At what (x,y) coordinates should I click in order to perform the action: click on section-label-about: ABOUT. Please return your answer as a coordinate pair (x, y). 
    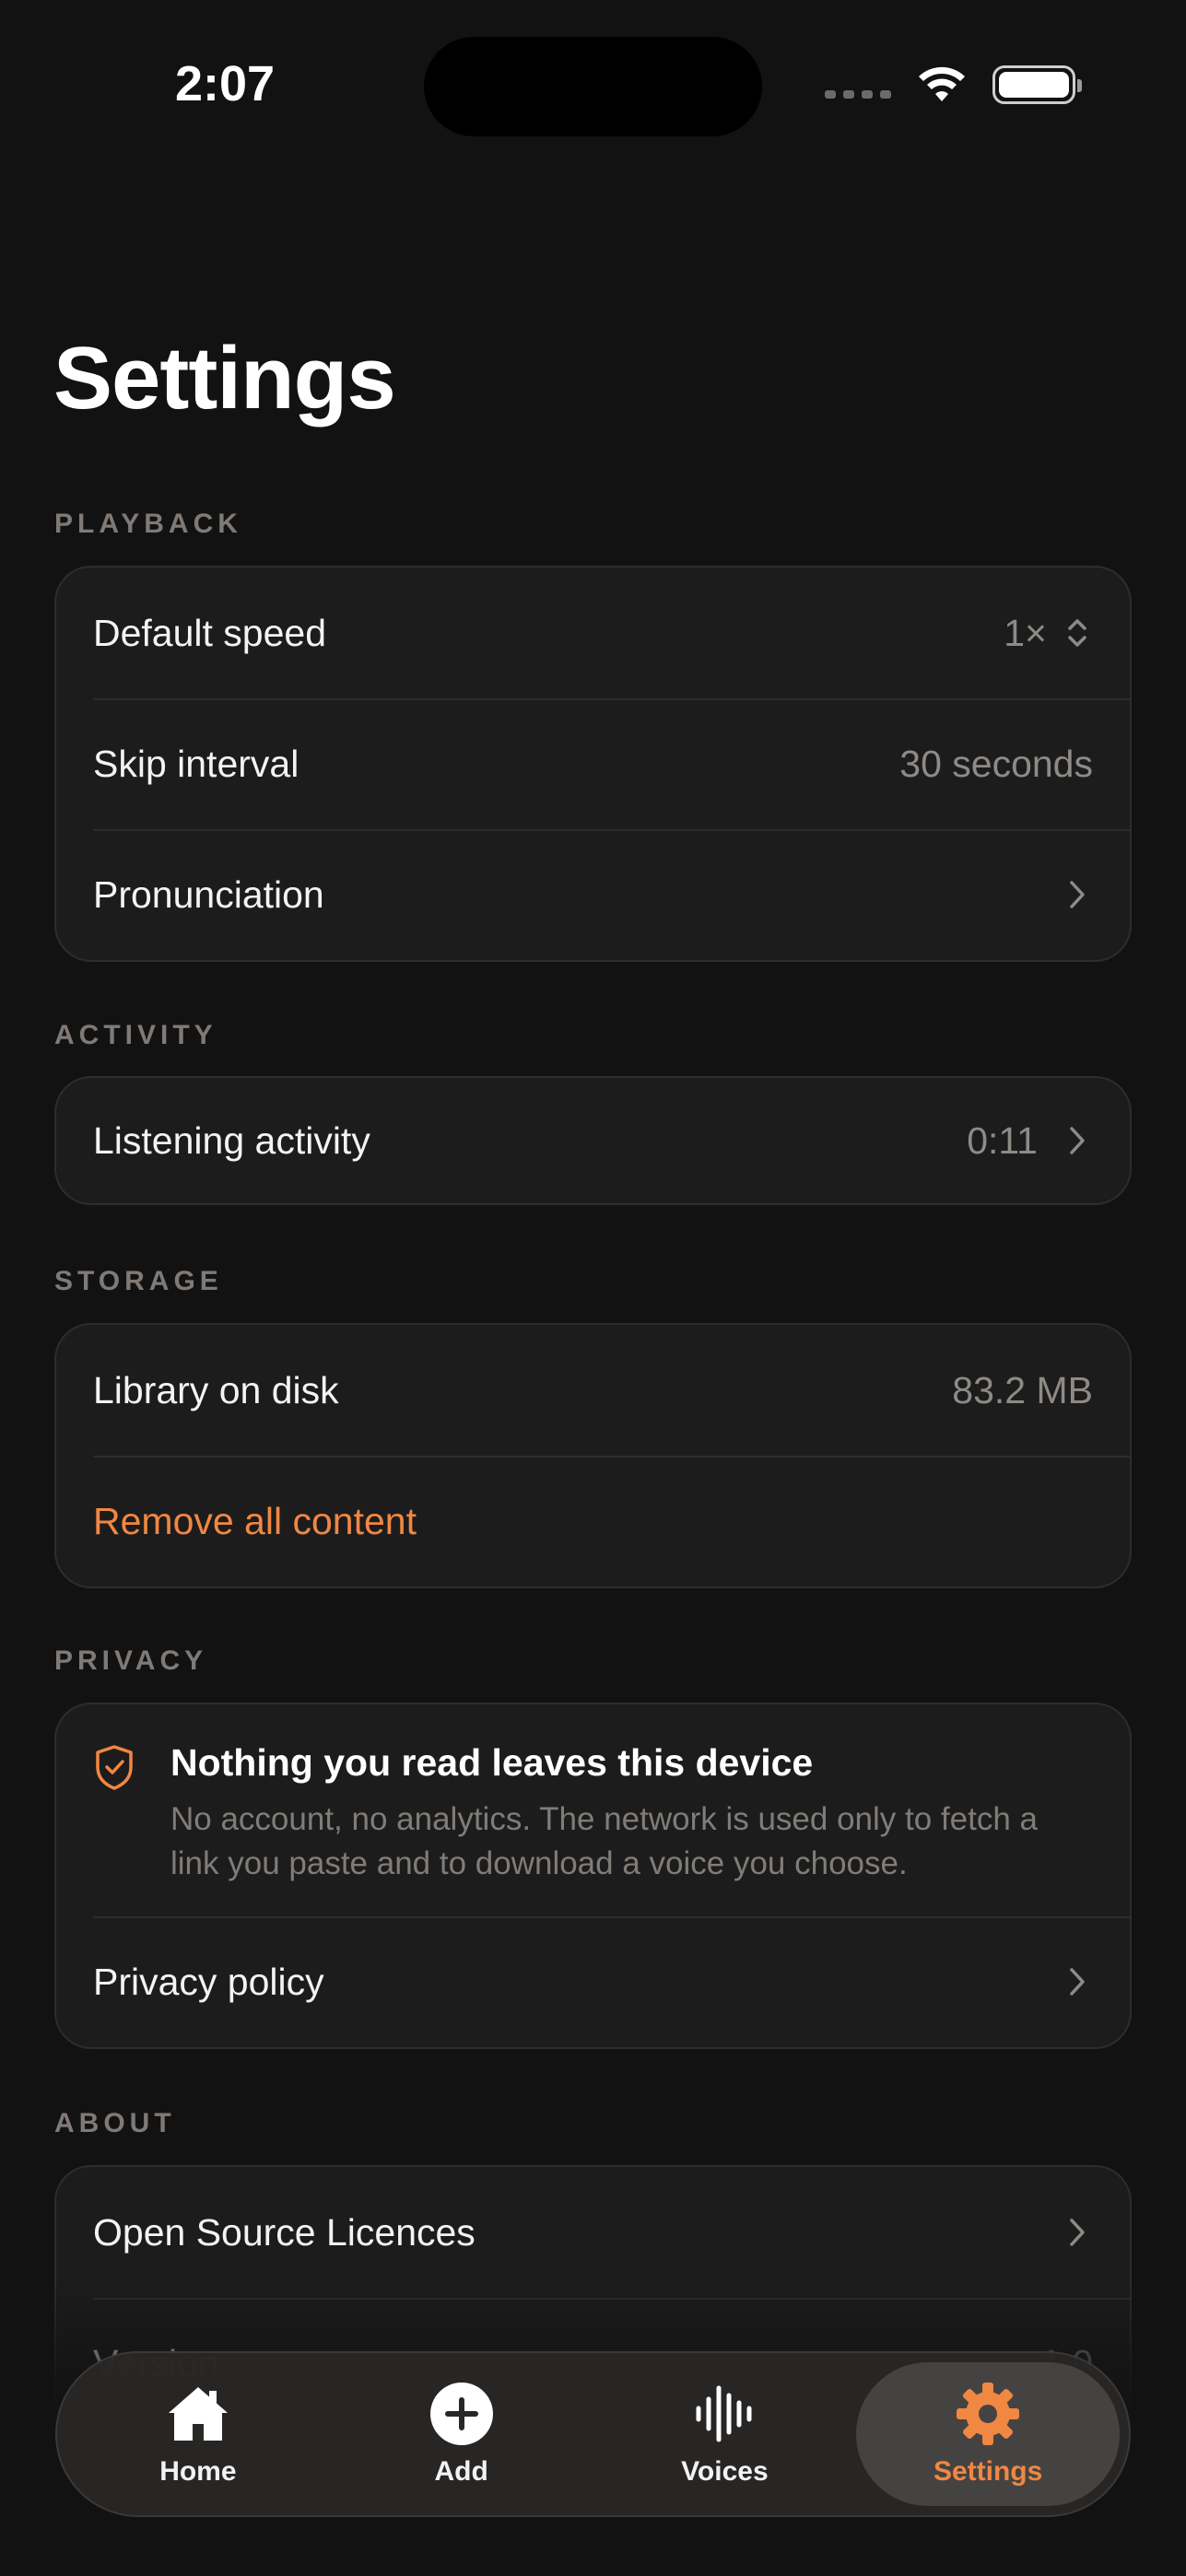
    Looking at the image, I should click on (115, 2123).